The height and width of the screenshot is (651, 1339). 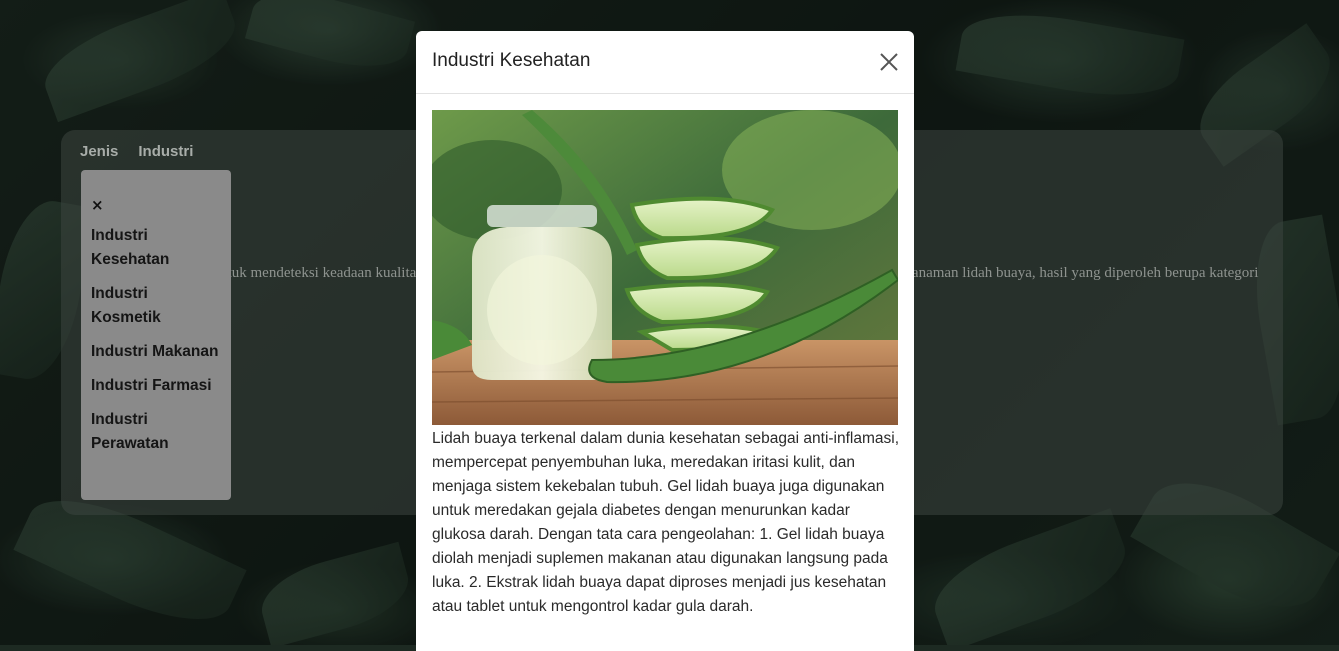 I want to click on dropdown-item-kesehatan: Industri Kesehatan, so click(x=156, y=248).